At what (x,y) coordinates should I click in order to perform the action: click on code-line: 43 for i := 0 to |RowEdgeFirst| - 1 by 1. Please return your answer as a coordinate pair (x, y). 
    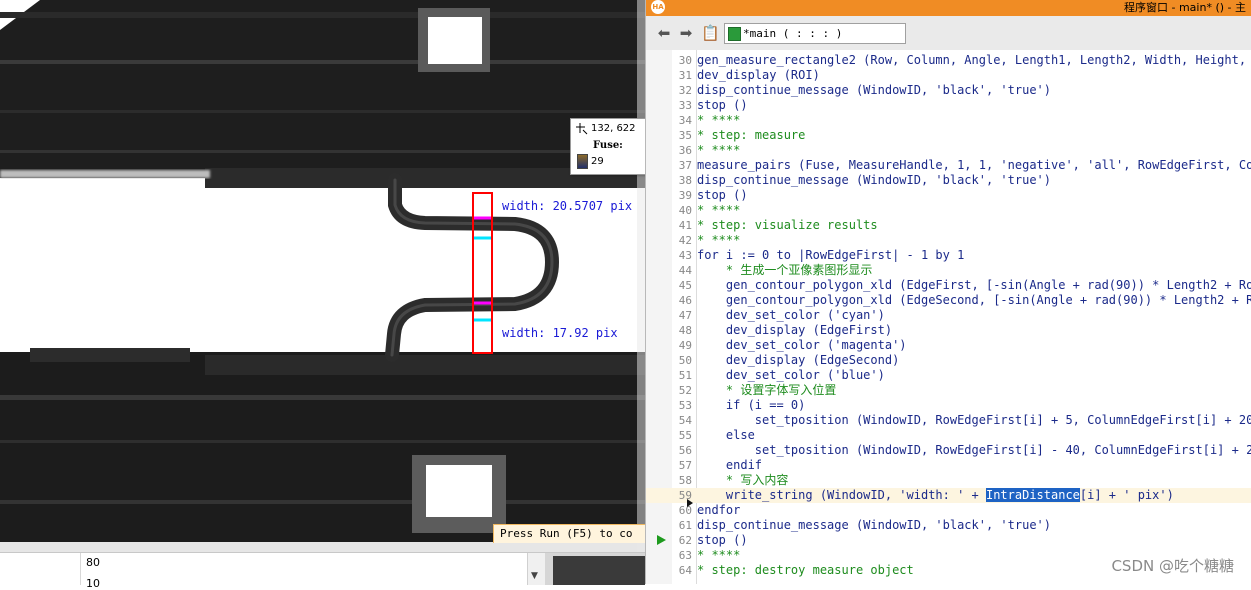
    Looking at the image, I should click on (948, 255).